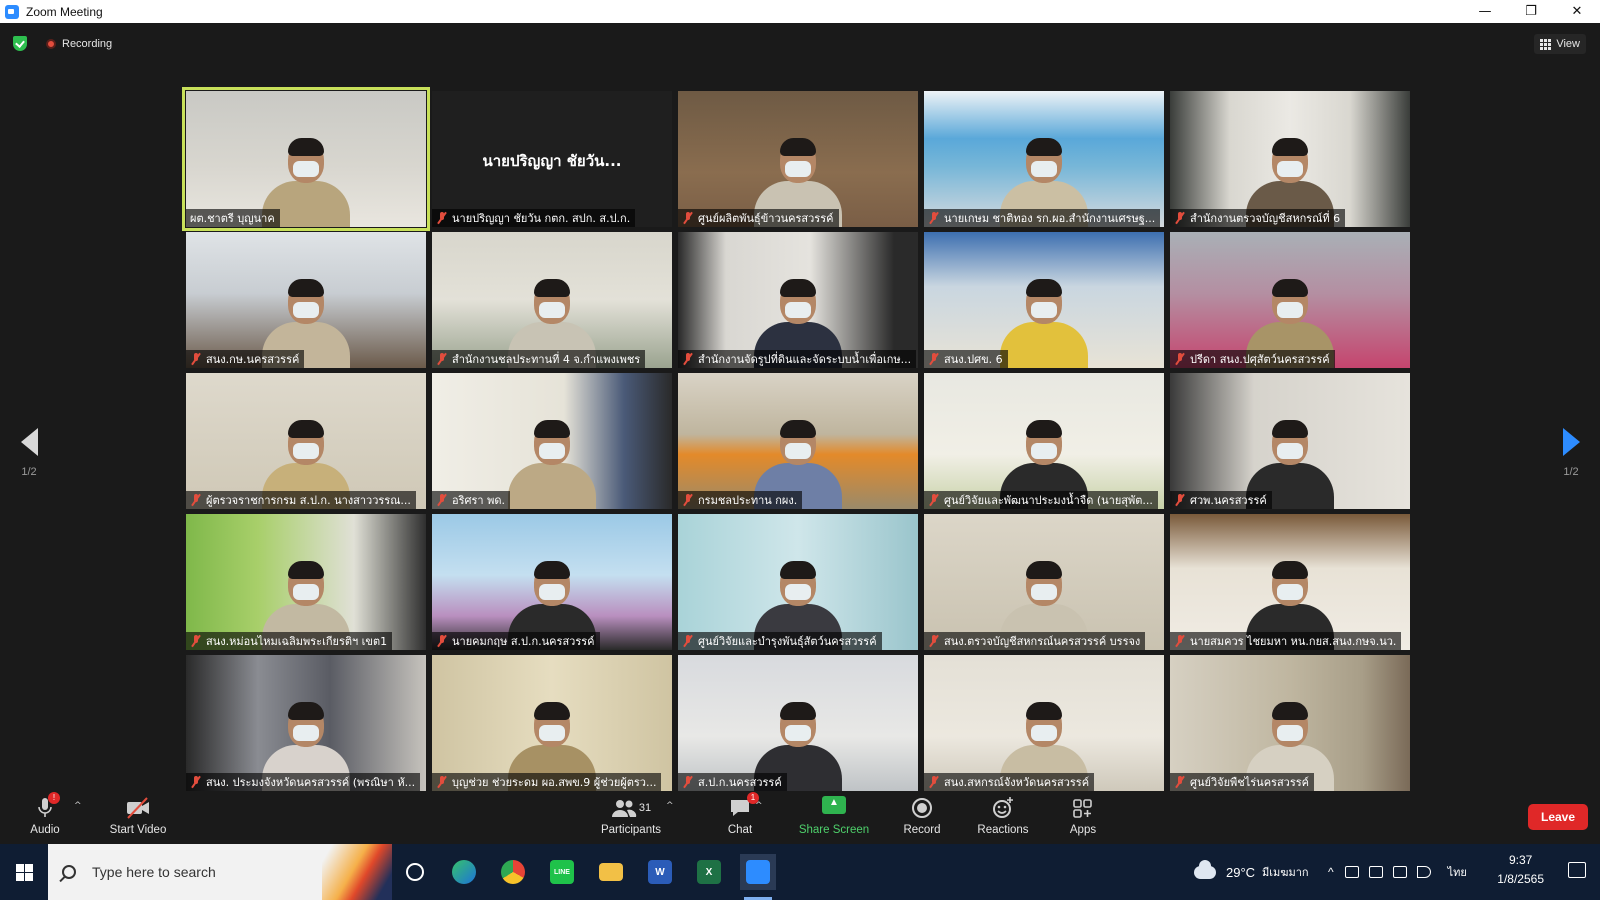 This screenshot has height=900, width=1600. Describe the element at coordinates (1252, 359) in the screenshot. I see `participant-nametag: ปรีดา สนง.ปศุสัตว์นครสวรรค์` at that location.